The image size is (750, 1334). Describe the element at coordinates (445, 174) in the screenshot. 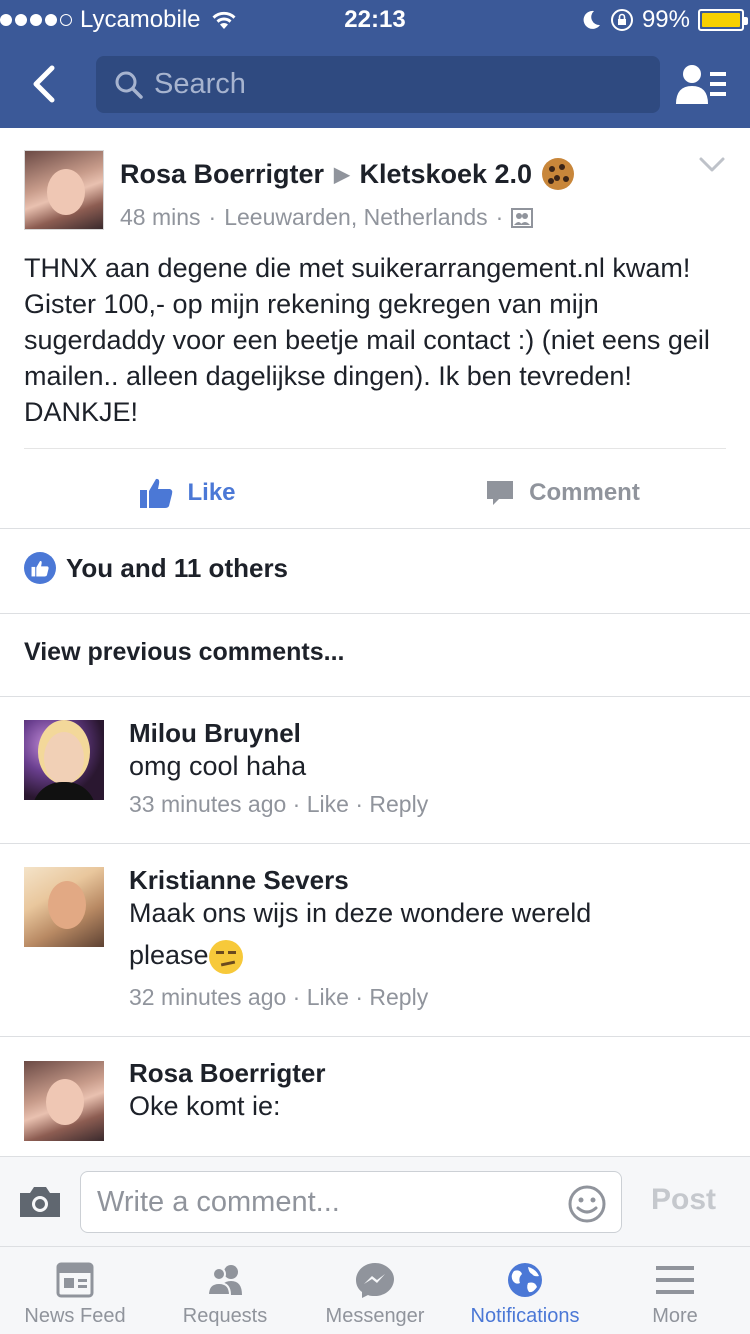

I see `post-group: Kletskoek 2.0` at that location.